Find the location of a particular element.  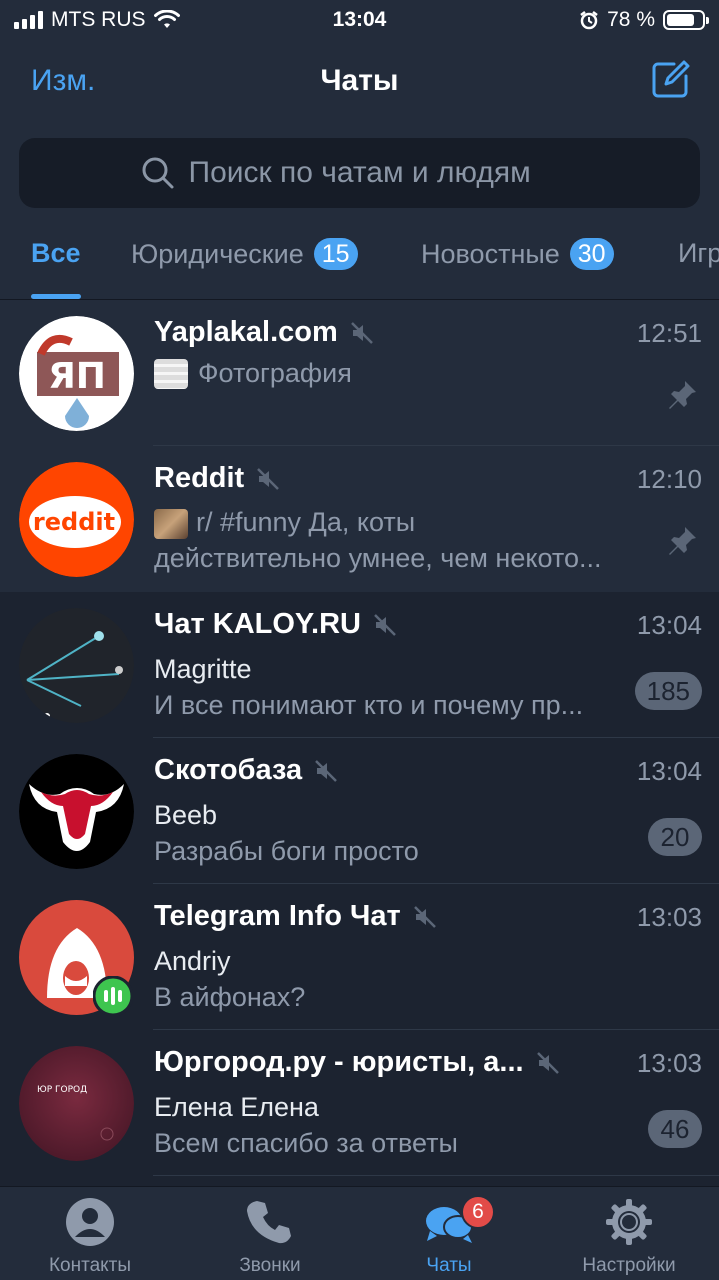

search-input is located at coordinates (383, 173).